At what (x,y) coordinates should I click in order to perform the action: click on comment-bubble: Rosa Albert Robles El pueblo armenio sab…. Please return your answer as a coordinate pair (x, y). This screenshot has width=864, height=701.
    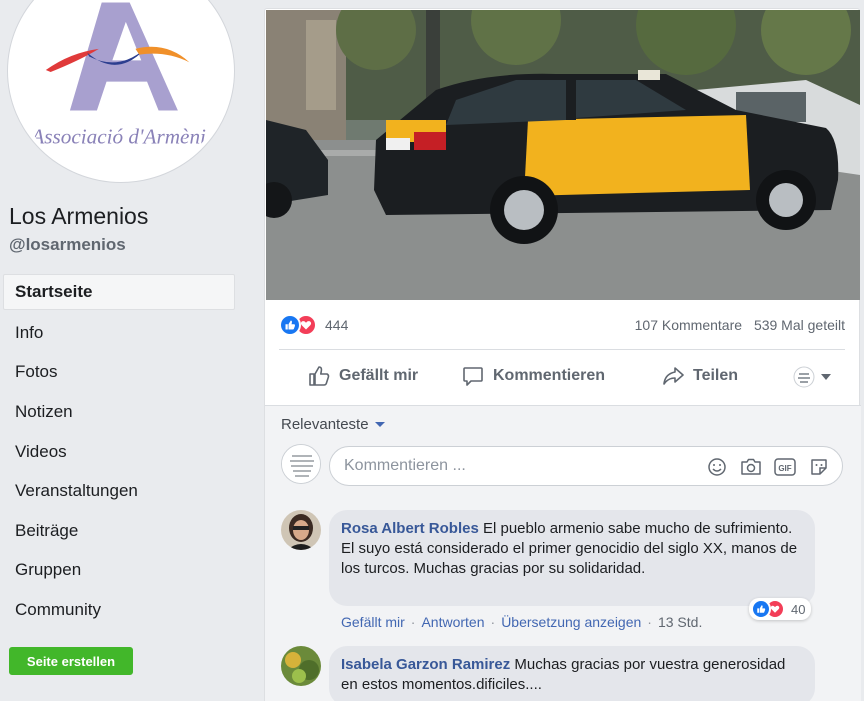
    Looking at the image, I should click on (572, 558).